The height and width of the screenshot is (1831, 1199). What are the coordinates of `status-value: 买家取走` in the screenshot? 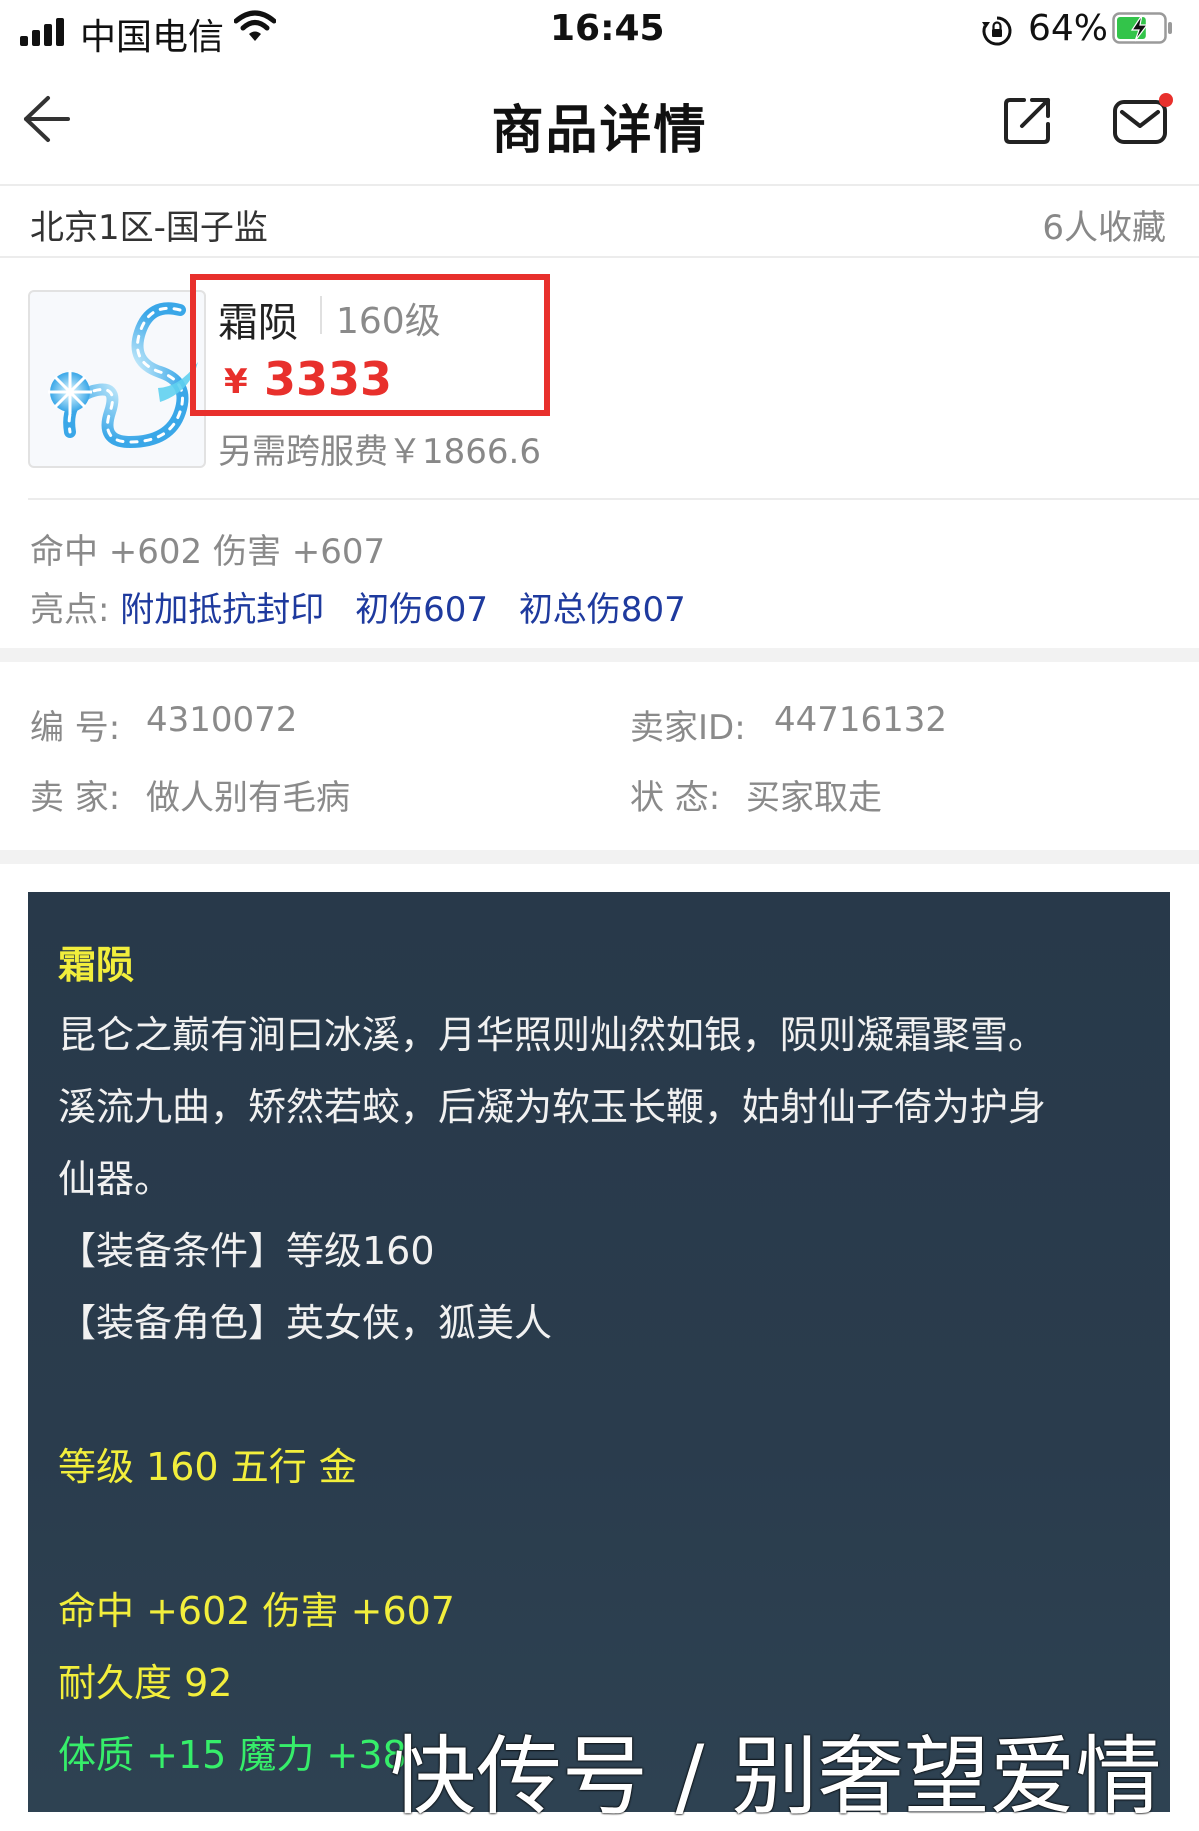 It's located at (814, 798).